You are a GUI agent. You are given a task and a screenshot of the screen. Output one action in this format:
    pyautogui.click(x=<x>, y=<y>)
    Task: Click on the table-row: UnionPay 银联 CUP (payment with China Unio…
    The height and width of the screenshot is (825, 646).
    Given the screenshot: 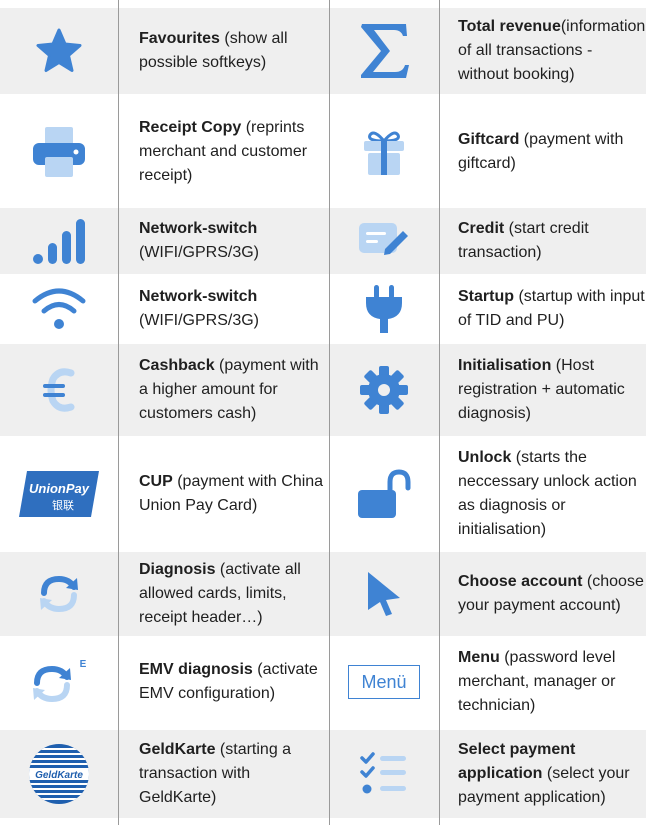 What is the action you would take?
    pyautogui.click(x=323, y=494)
    